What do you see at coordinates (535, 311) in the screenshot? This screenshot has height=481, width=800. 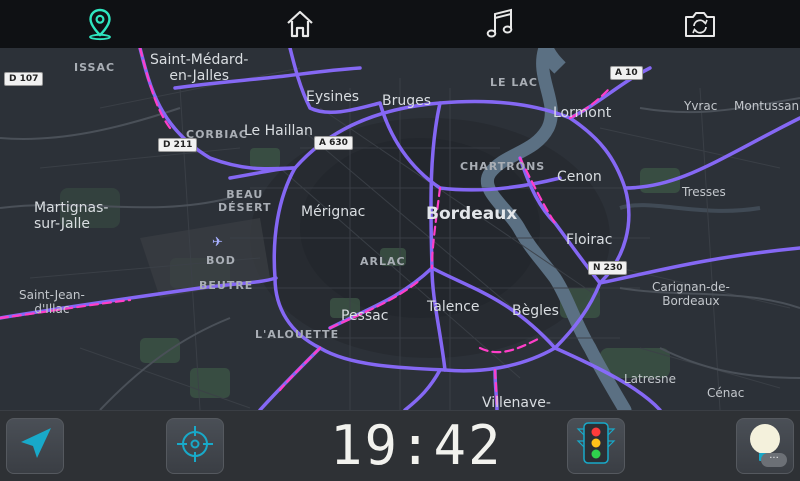 I see `map-label-begles: Bègles` at bounding box center [535, 311].